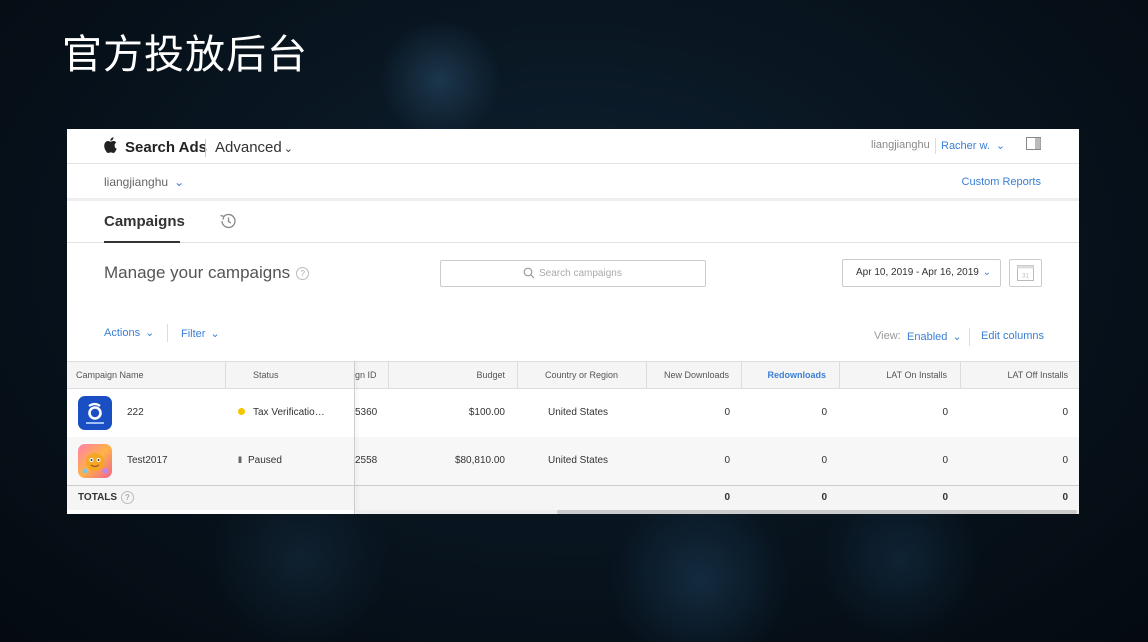 The image size is (1148, 642). I want to click on filter-menu: Filter ⌄, so click(200, 333).